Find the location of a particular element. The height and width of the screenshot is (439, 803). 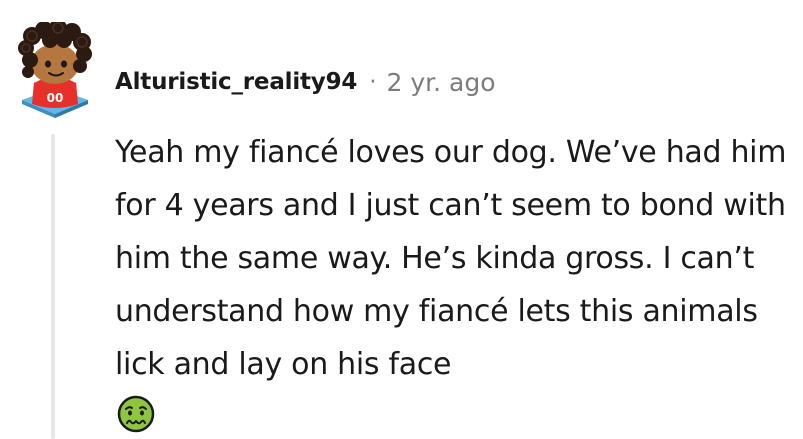

nauseated-face-icon is located at coordinates (136, 414).